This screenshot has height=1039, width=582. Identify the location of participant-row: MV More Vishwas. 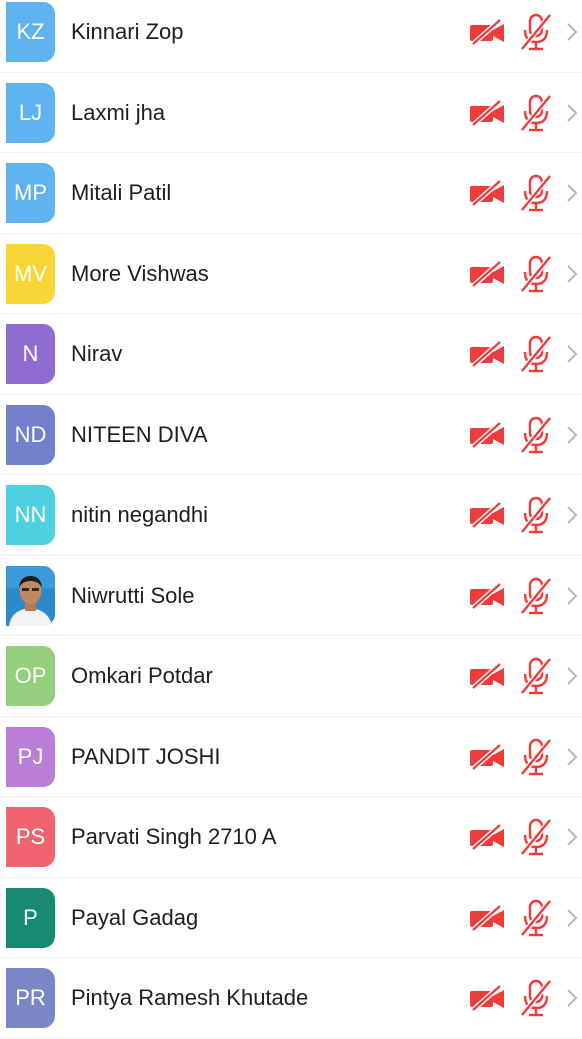
(291, 273).